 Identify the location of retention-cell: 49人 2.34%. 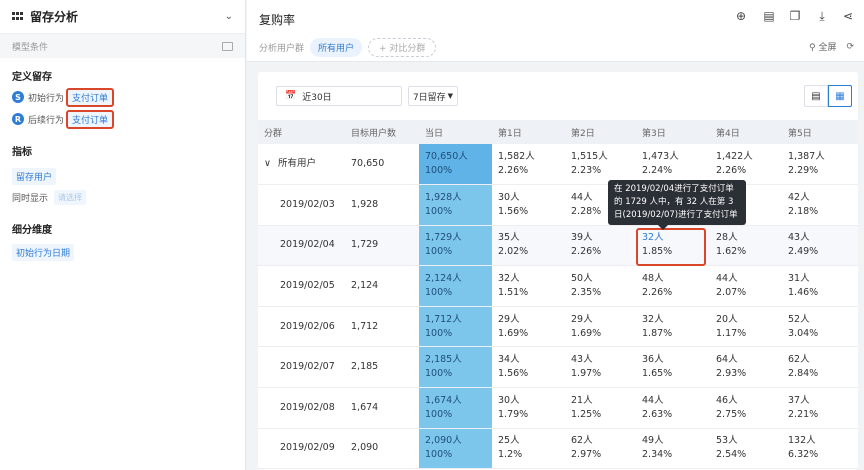
(673, 449).